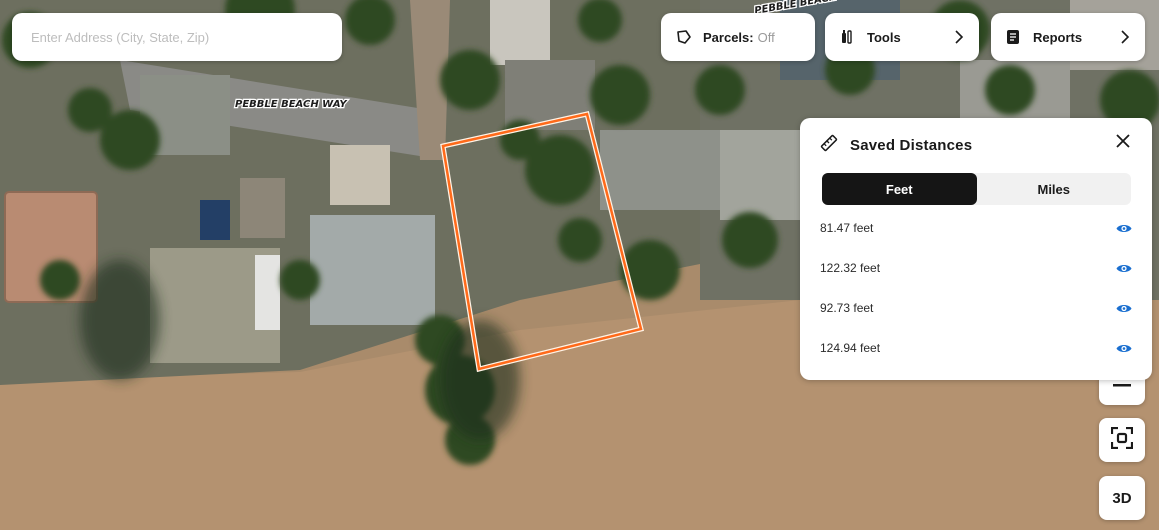 The width and height of the screenshot is (1159, 530). Describe the element at coordinates (1058, 37) in the screenshot. I see `reports-label: Reports` at that location.